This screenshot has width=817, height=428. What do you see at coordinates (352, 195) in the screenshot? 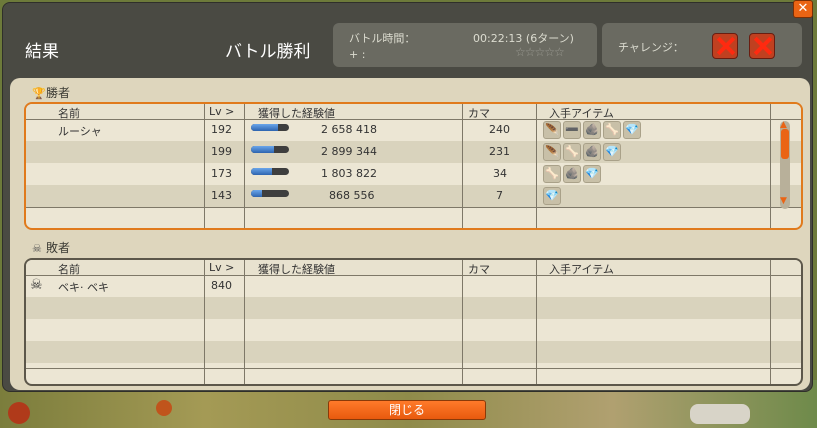
I see `xp-value: 868 556` at bounding box center [352, 195].